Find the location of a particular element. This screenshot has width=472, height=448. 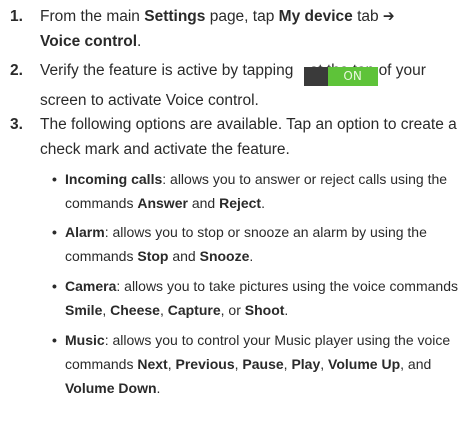

command: Reject is located at coordinates (240, 203).